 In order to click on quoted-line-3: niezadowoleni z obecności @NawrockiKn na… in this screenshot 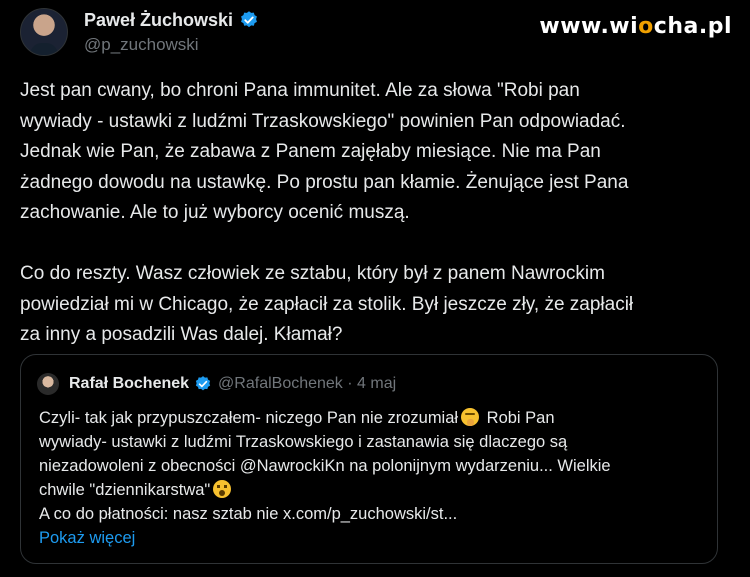, I will do `click(325, 466)`.